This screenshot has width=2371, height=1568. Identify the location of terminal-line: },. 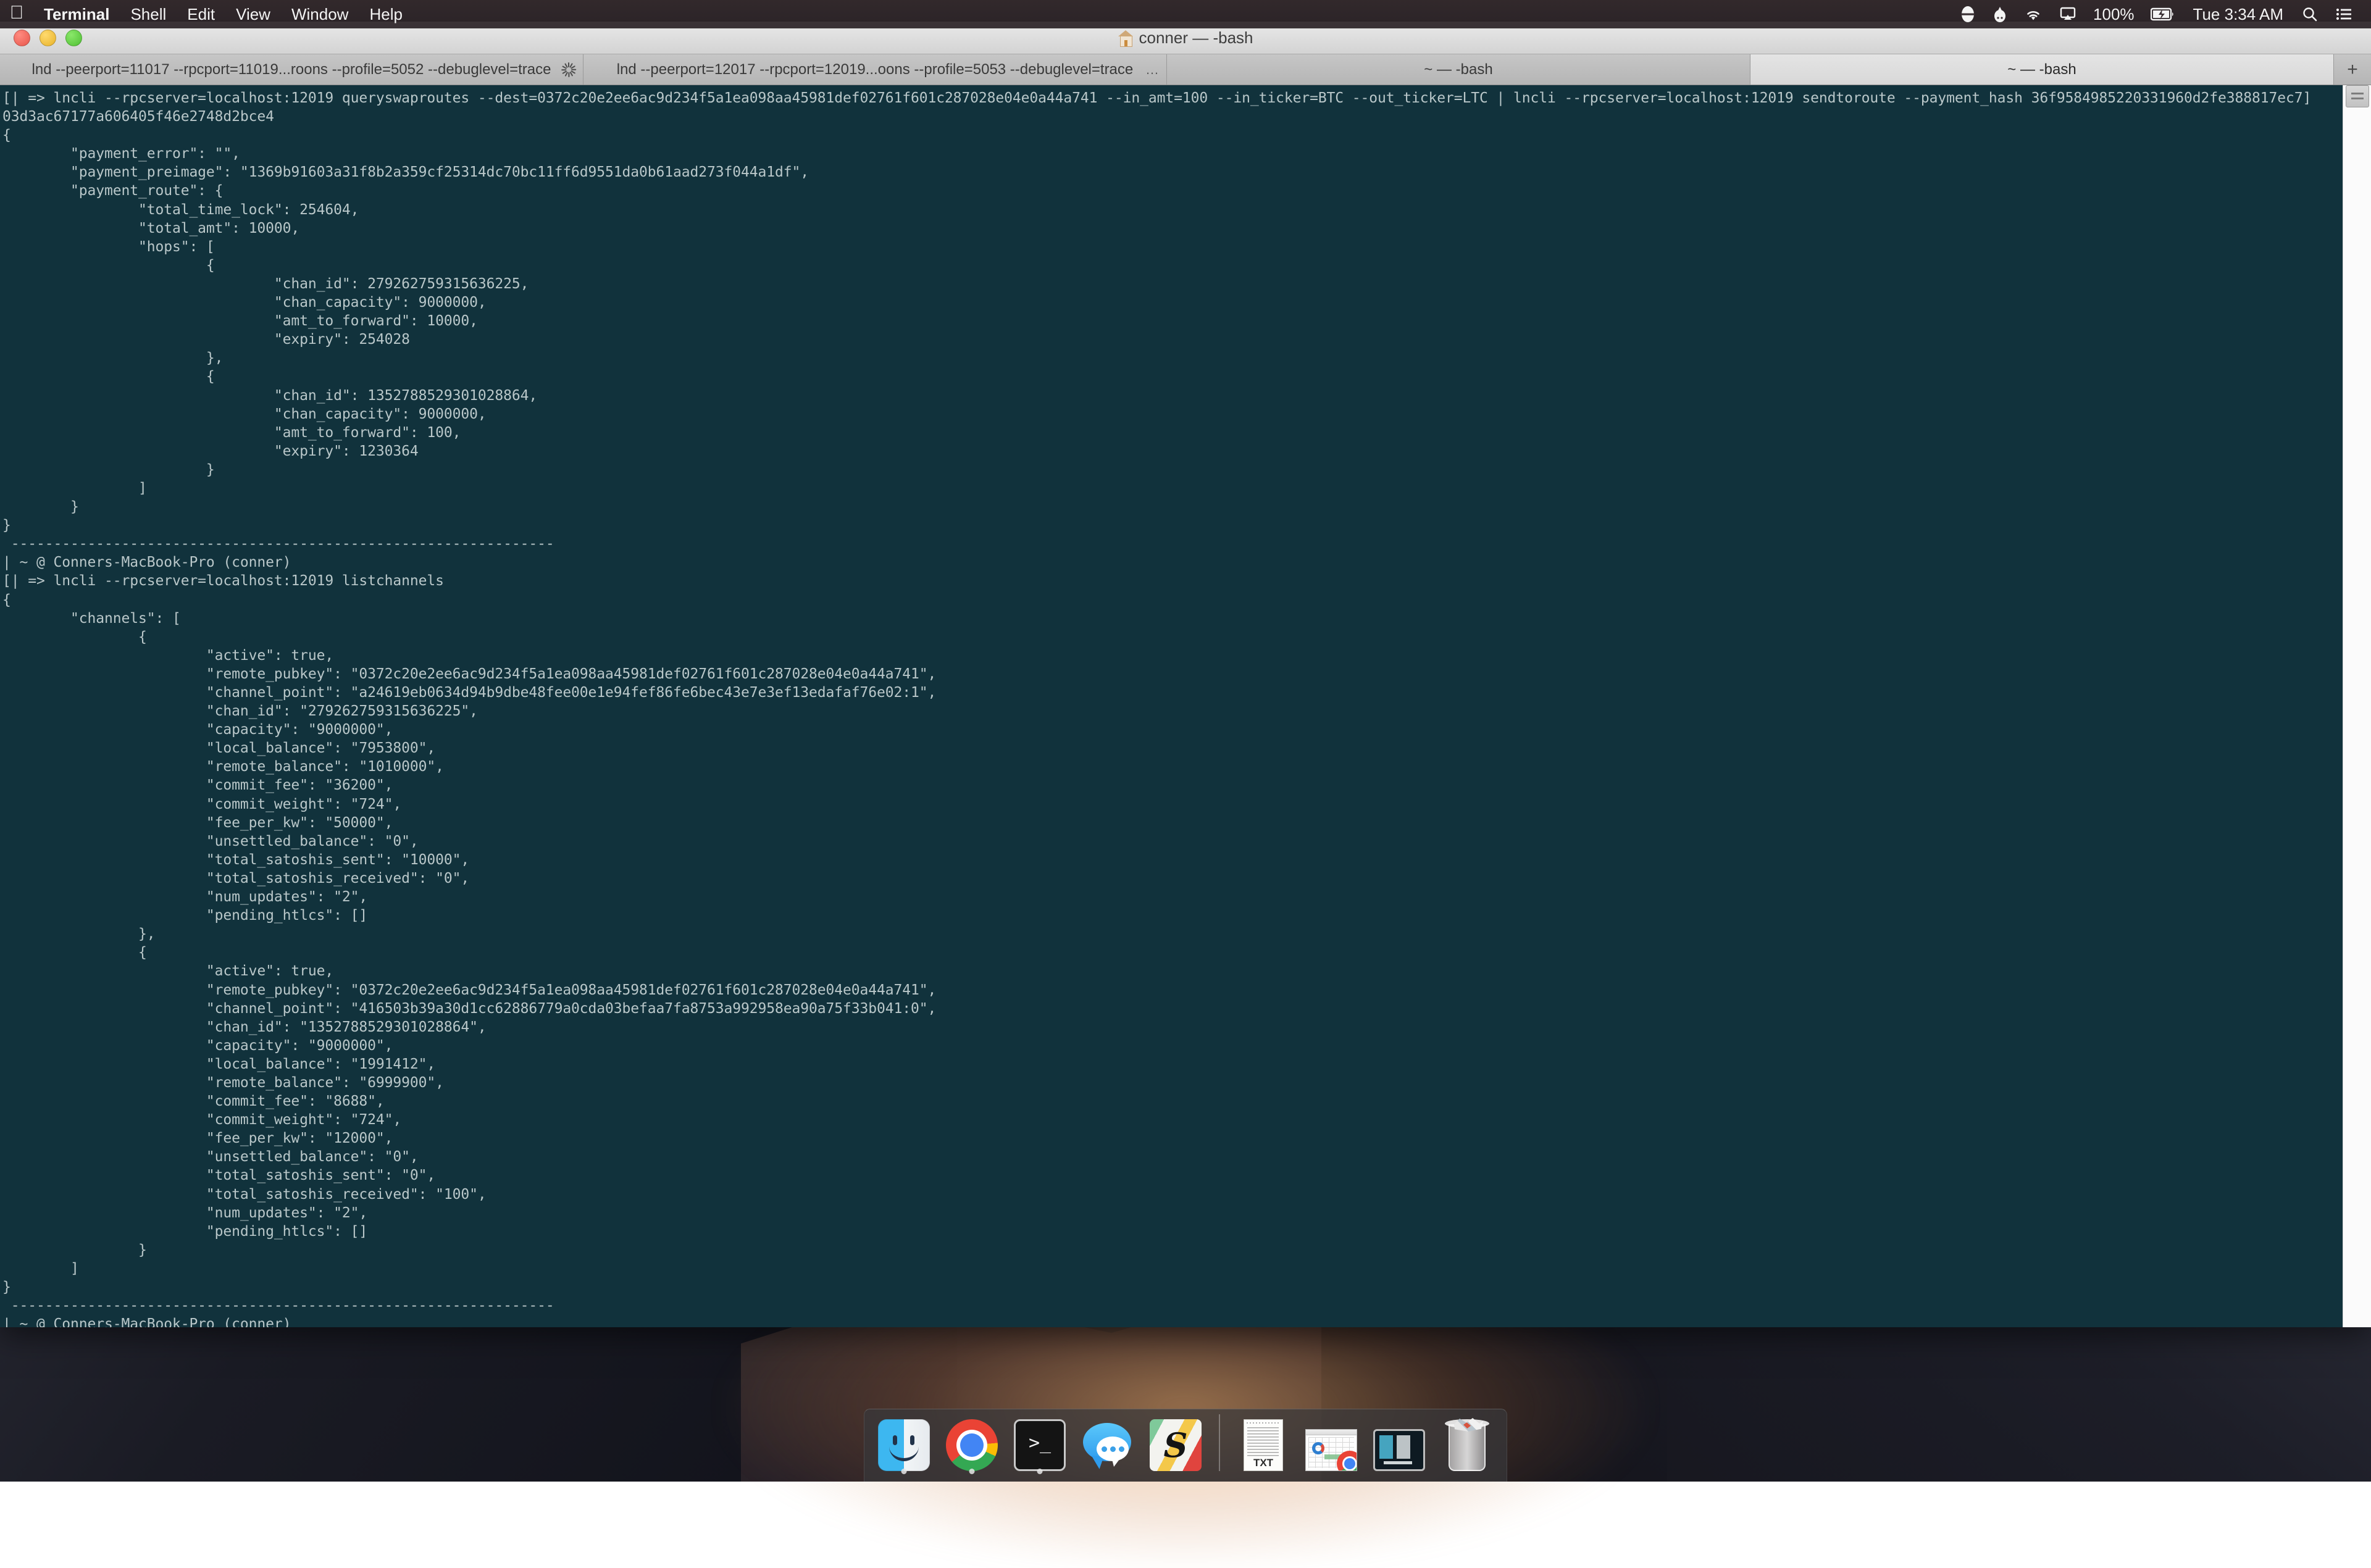
(1172, 358).